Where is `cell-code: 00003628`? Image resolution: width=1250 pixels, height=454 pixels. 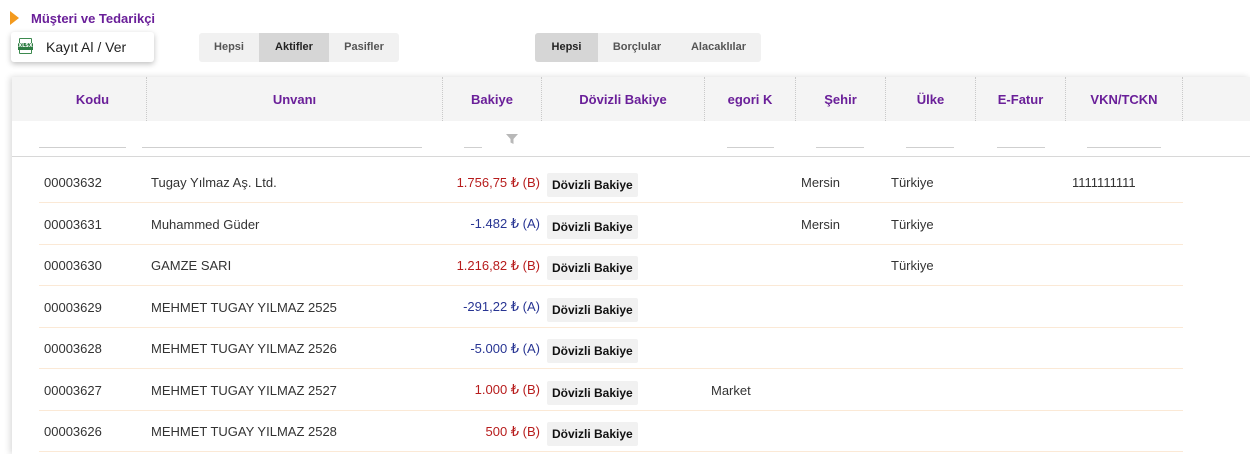 cell-code: 00003628 is located at coordinates (73, 348).